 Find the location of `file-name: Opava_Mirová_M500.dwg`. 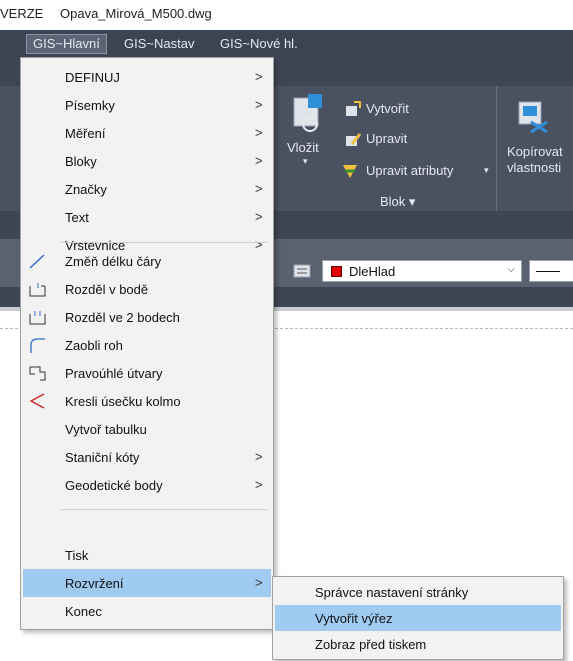

file-name: Opava_Mirová_M500.dwg is located at coordinates (136, 13).